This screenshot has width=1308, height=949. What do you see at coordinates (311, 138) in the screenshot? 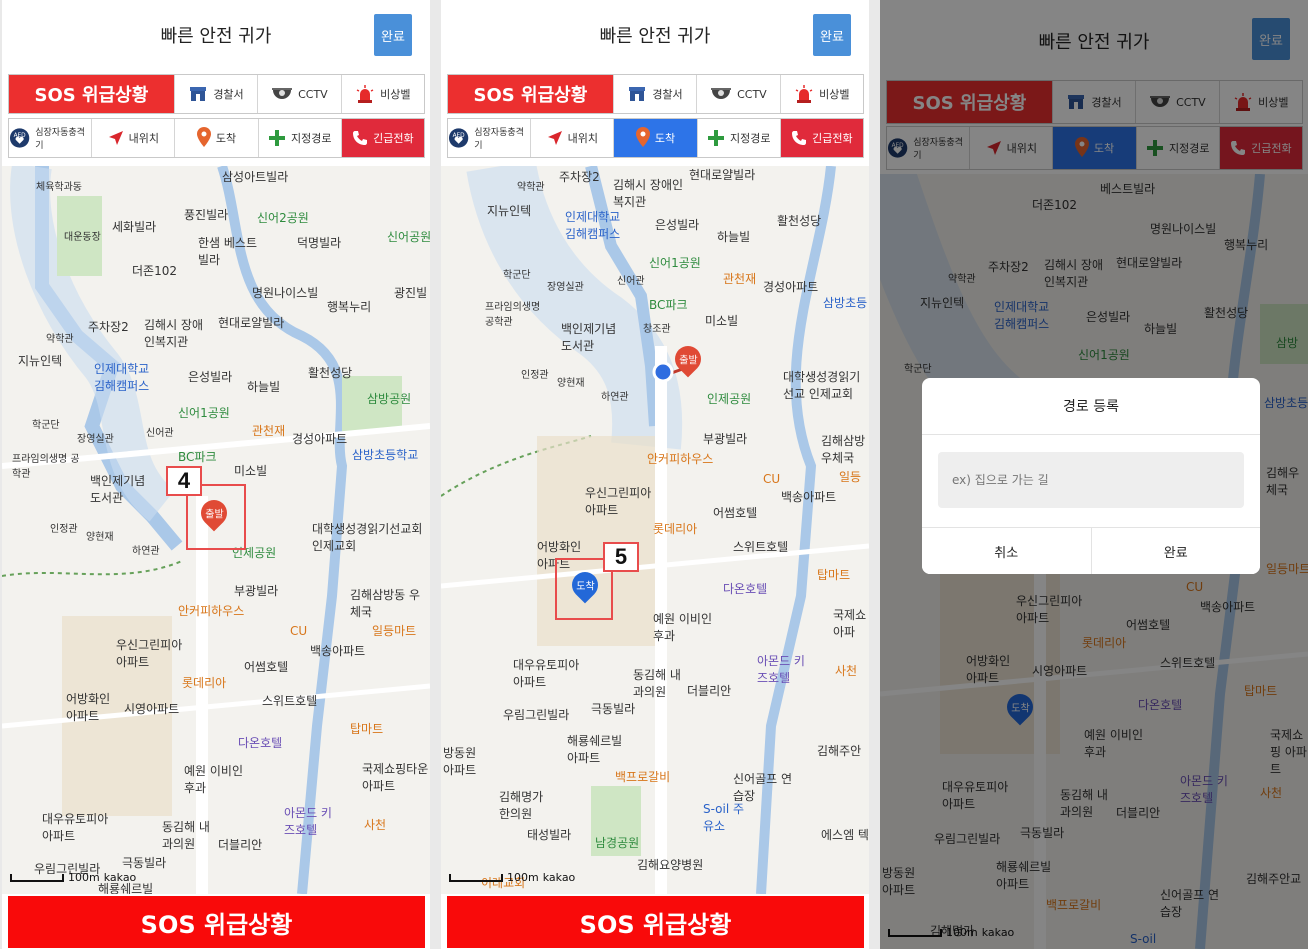
I see `route-label: 지정경로` at bounding box center [311, 138].